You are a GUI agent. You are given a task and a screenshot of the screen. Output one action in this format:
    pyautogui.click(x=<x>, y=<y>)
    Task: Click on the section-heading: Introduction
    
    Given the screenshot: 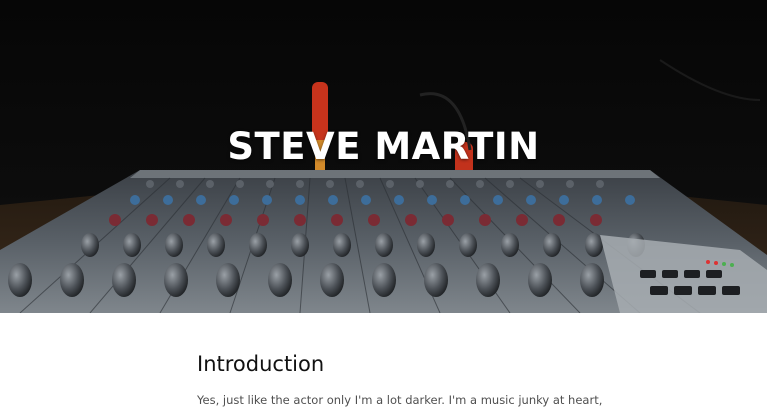 What is the action you would take?
    pyautogui.click(x=261, y=364)
    